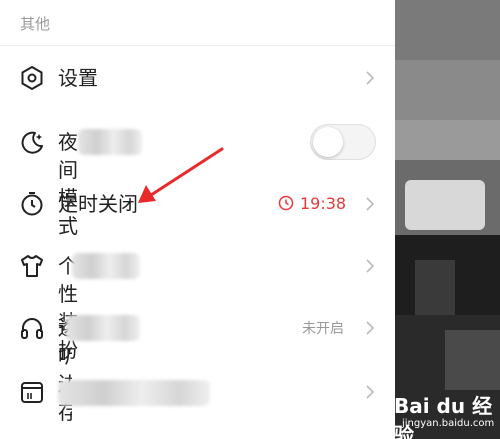  Describe the element at coordinates (448, 423) in the screenshot. I see `watermark-url: jingyan.baidu.com` at that location.